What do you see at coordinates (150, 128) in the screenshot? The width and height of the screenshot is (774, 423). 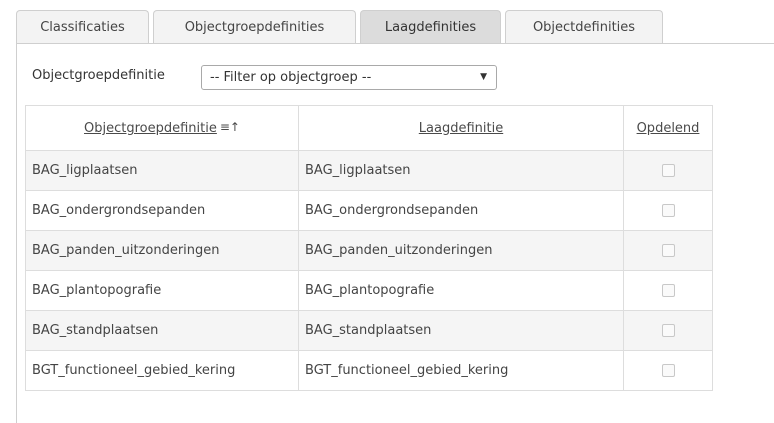 I see `column-header-label: Objectgroepdefinitie` at bounding box center [150, 128].